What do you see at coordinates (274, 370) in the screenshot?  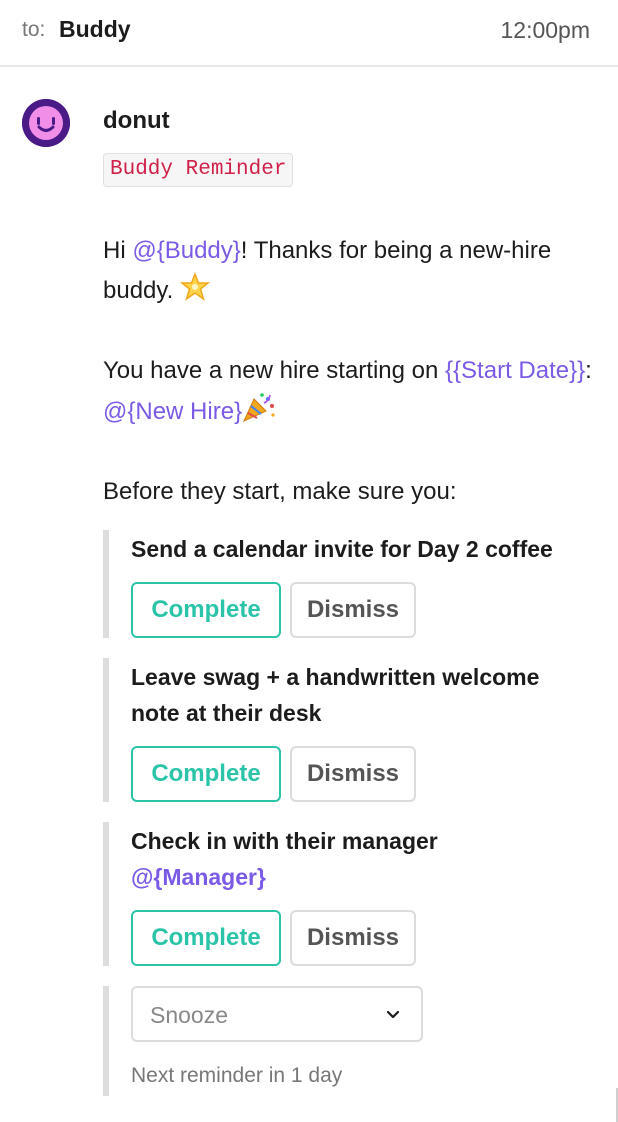 I see `start-text: You have a new hire starting on` at bounding box center [274, 370].